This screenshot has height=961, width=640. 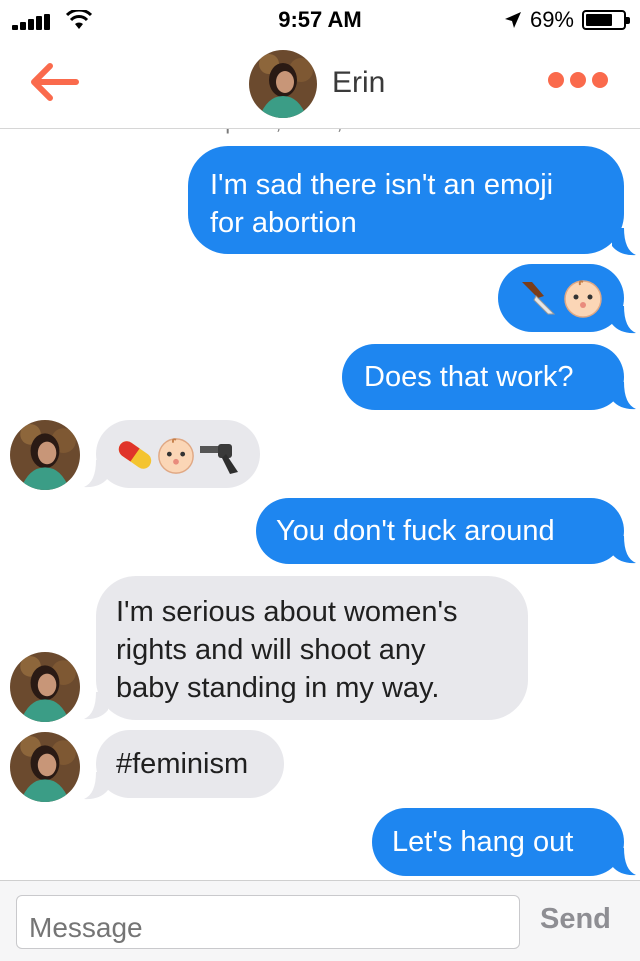 I want to click on more-dots-icon, so click(x=578, y=80).